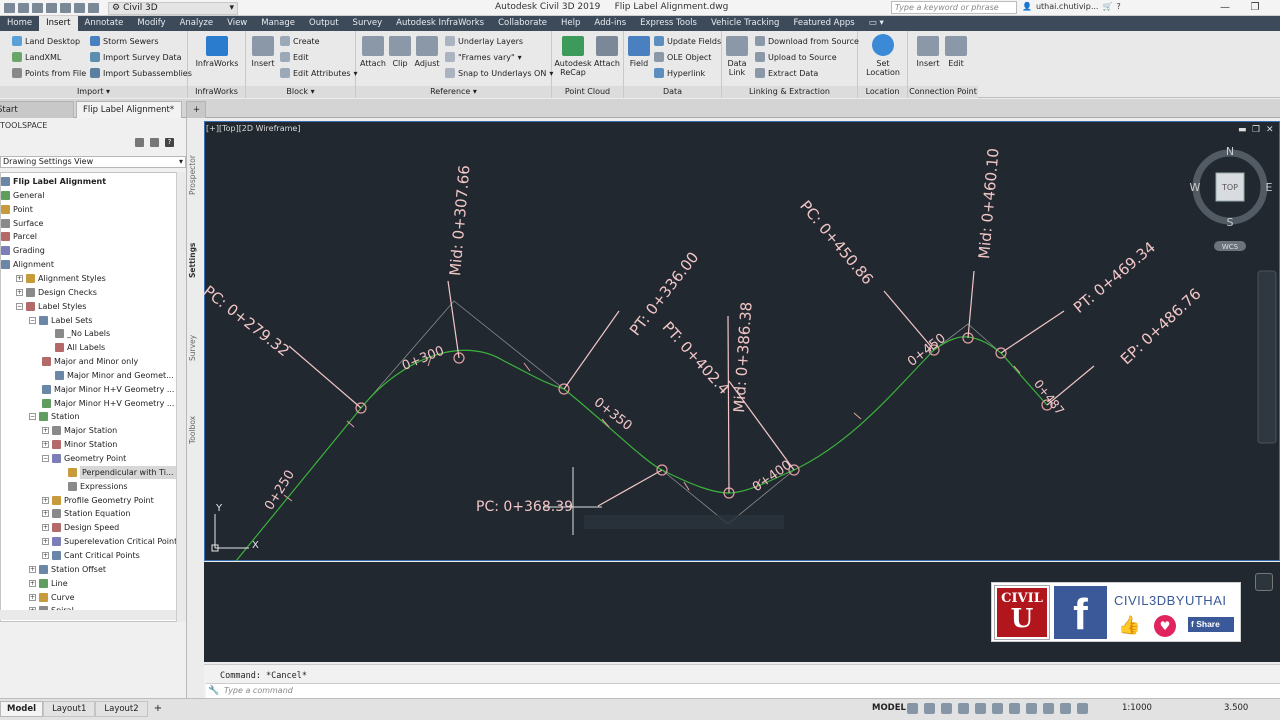  I want to click on hyperlink-button: Hyperlink, so click(679, 73).